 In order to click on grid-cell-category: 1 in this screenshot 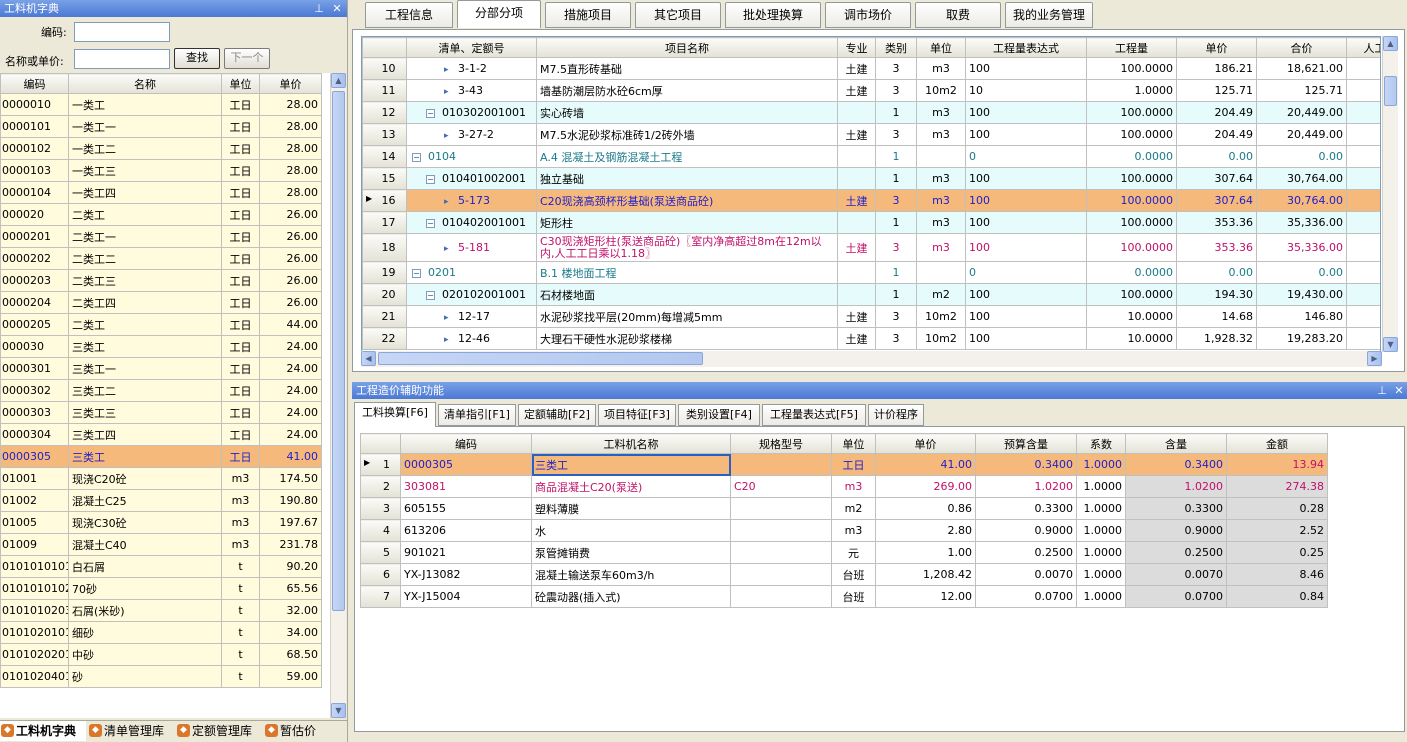, I will do `click(896, 156)`.